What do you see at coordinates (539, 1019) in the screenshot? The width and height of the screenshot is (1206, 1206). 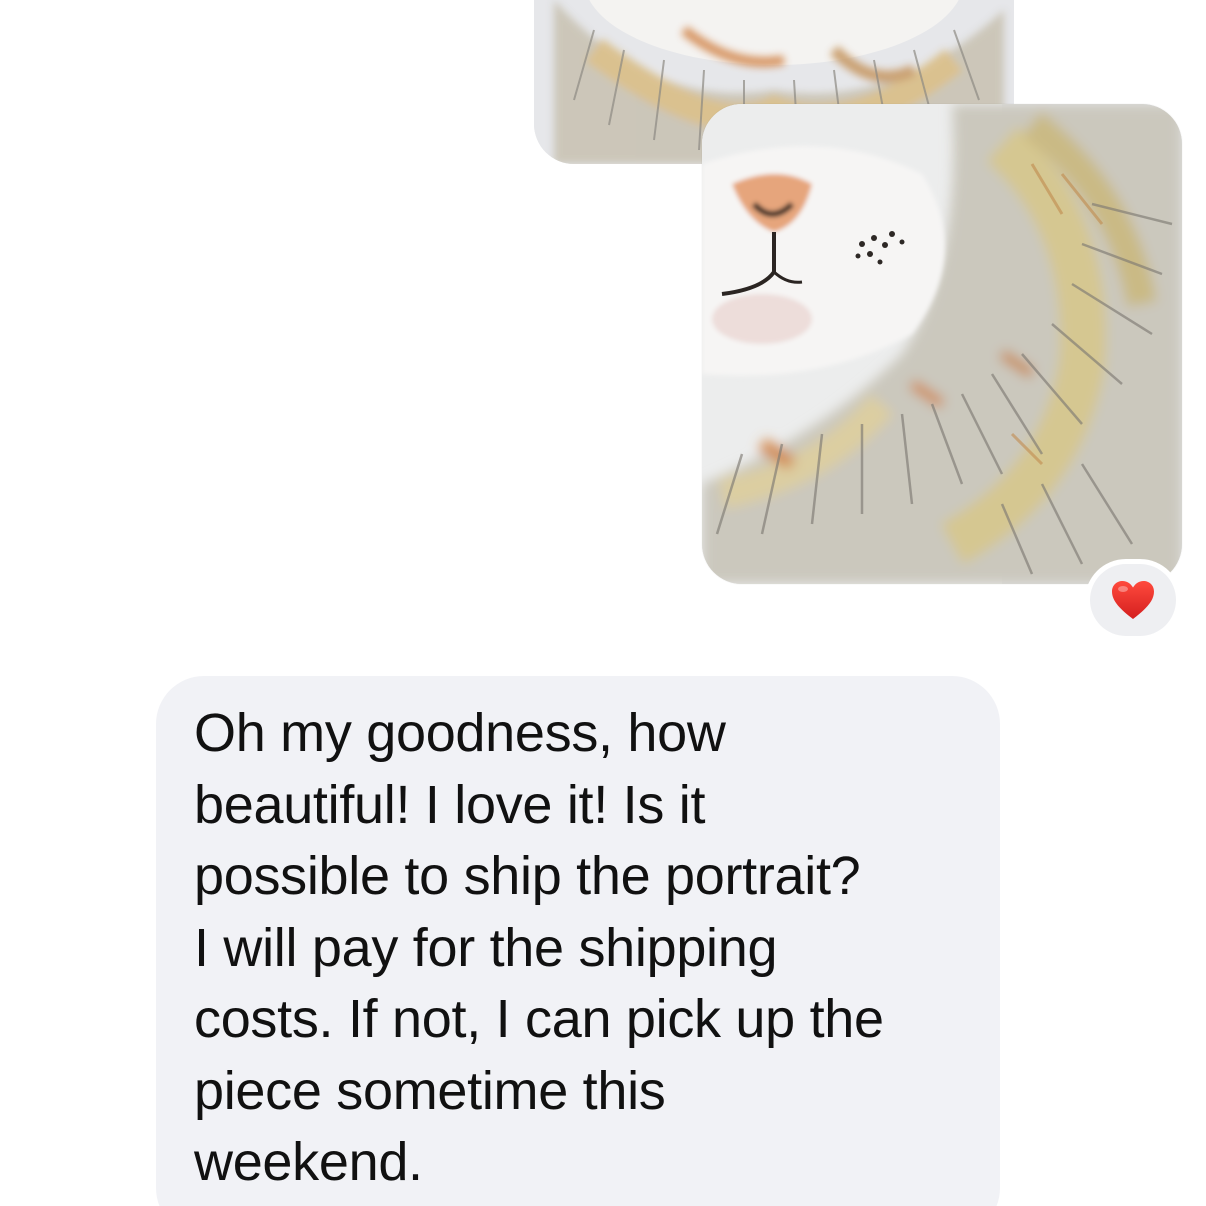 I see `message-line: costs. If not, I can pick up the` at bounding box center [539, 1019].